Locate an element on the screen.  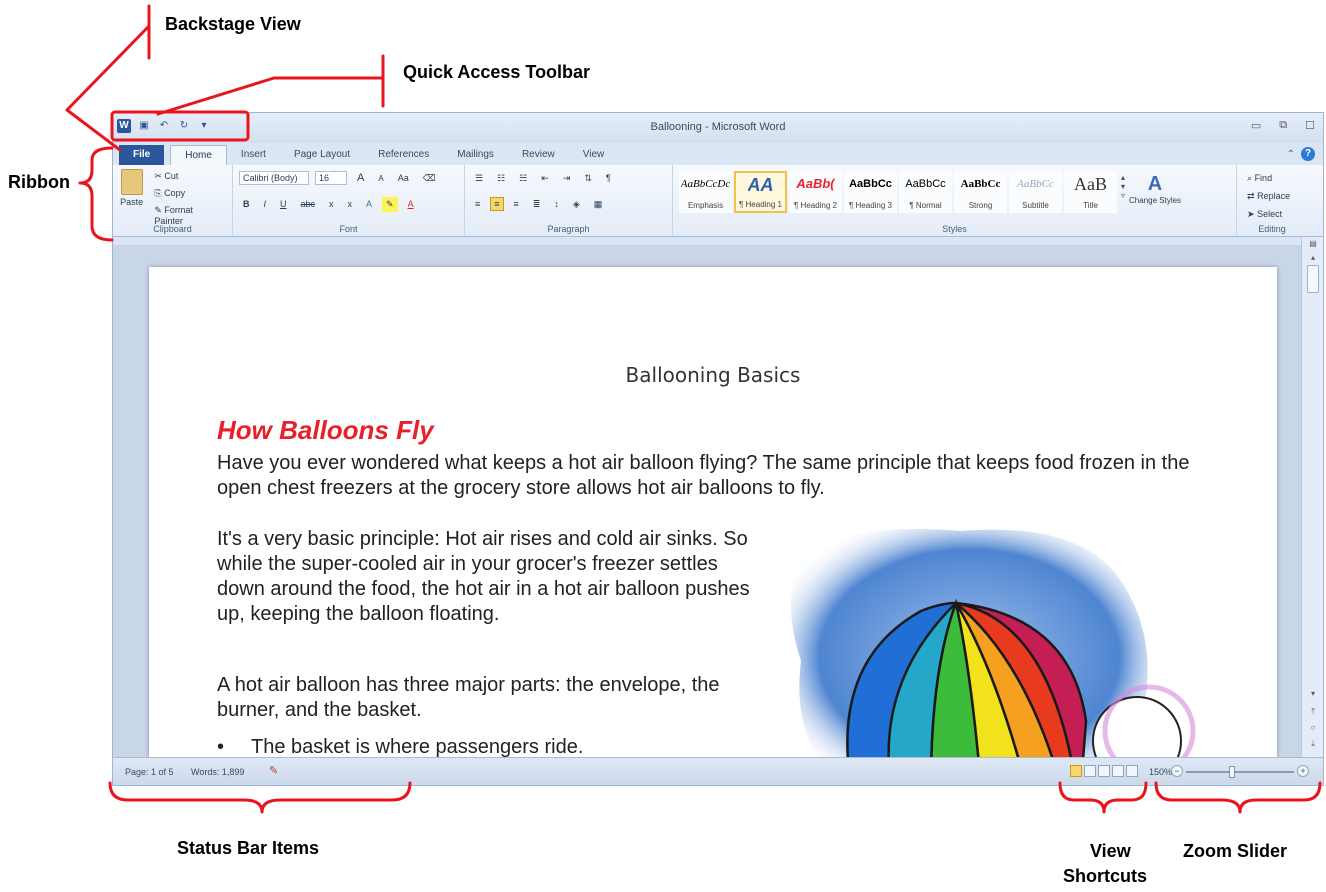
browse-object-icon: ○ is located at coordinates (1312, 727).